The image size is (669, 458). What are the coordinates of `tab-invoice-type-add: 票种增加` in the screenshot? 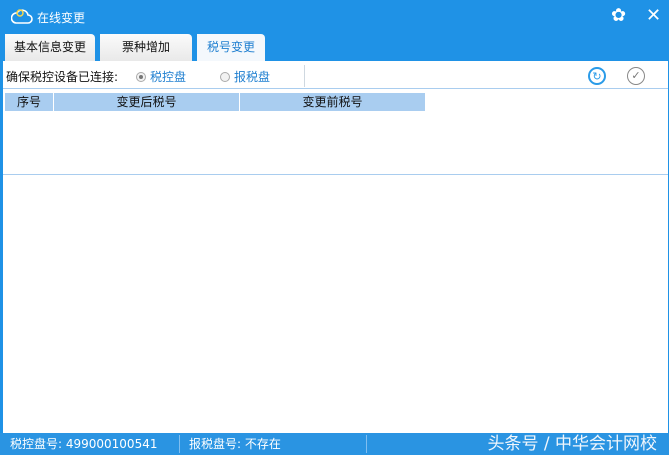 It's located at (146, 47).